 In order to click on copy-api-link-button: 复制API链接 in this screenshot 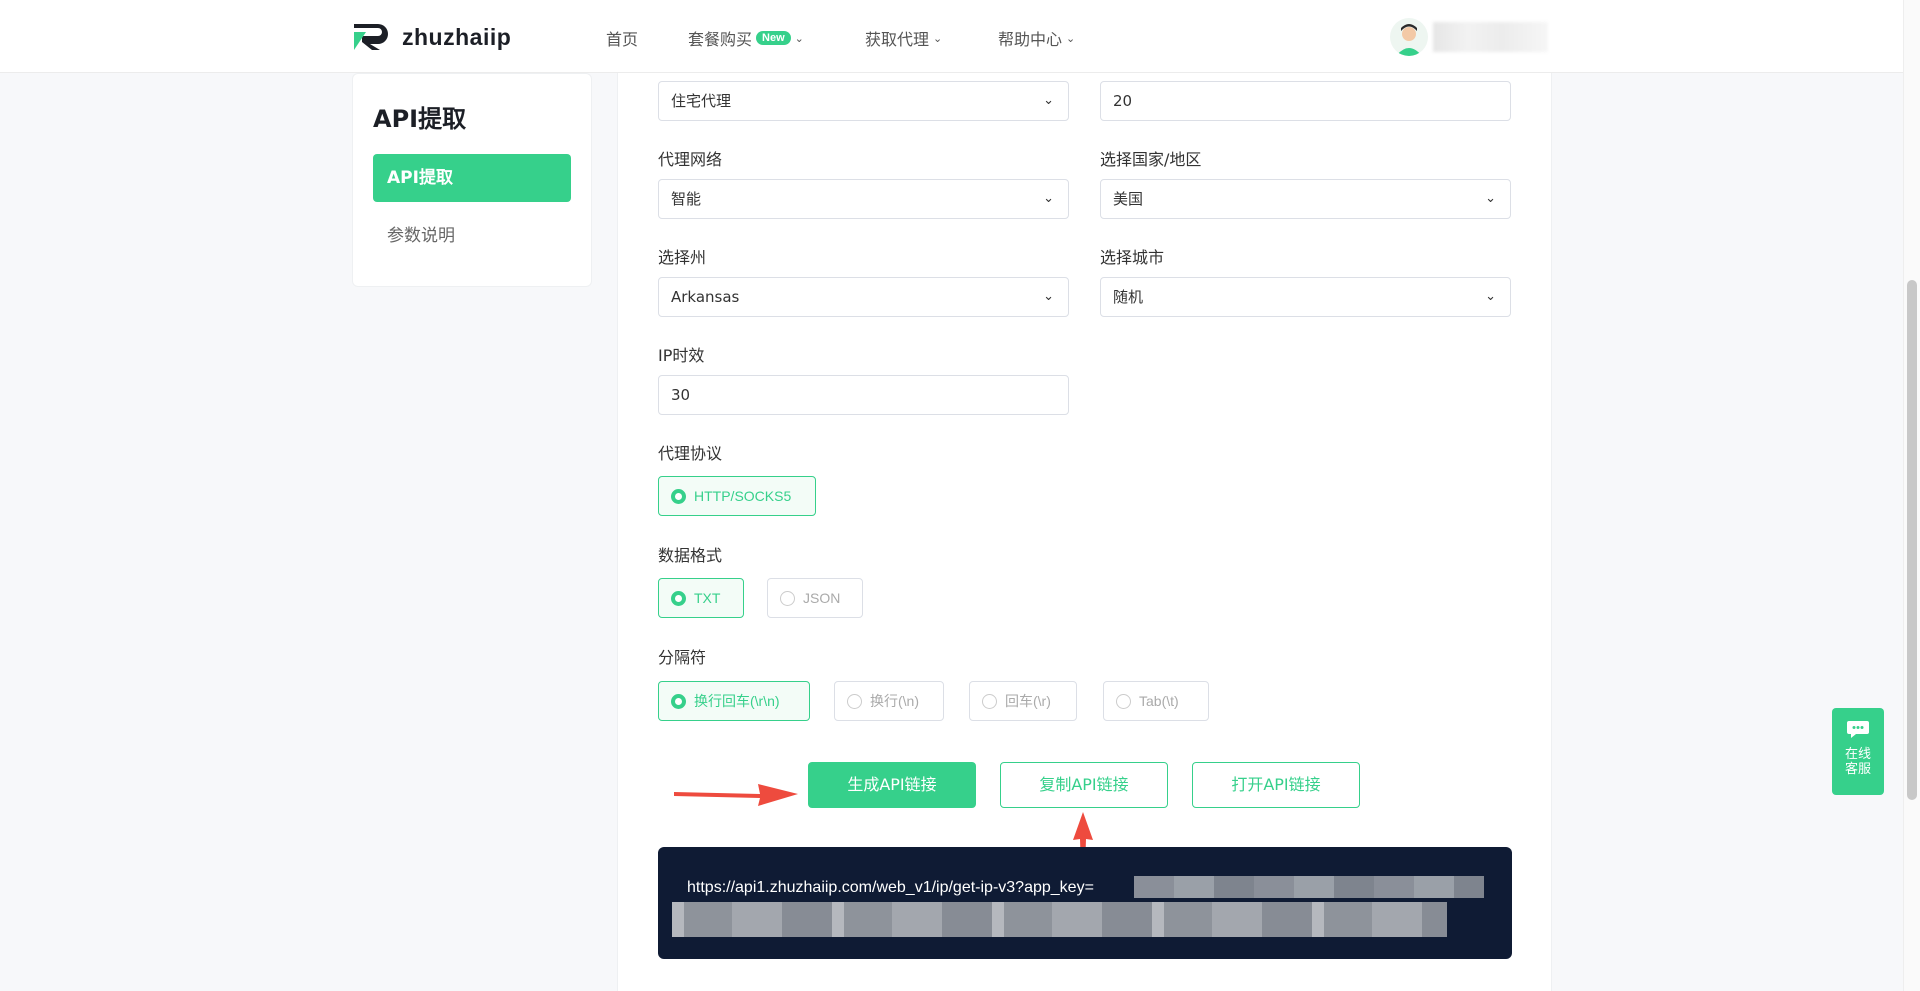, I will do `click(1084, 785)`.